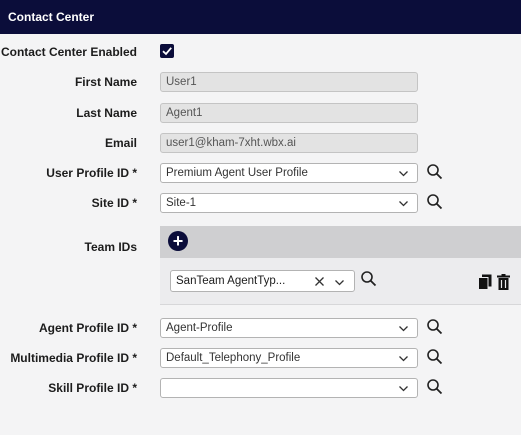 The image size is (521, 435). I want to click on multimedia-profile-label: Multimedia Profile ID *, so click(73, 358).